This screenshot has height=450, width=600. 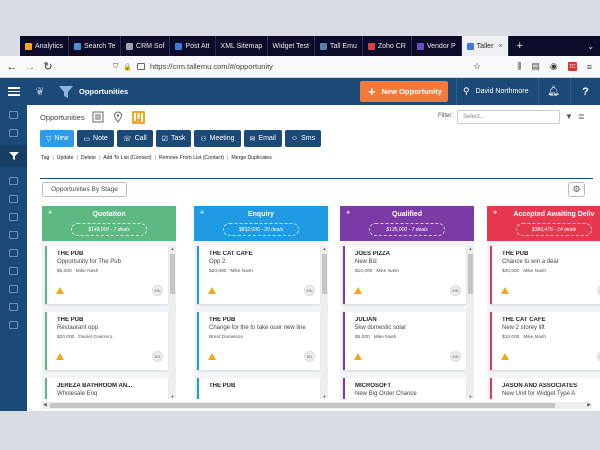 I want to click on browser-tab: Post Att, so click(x=193, y=46).